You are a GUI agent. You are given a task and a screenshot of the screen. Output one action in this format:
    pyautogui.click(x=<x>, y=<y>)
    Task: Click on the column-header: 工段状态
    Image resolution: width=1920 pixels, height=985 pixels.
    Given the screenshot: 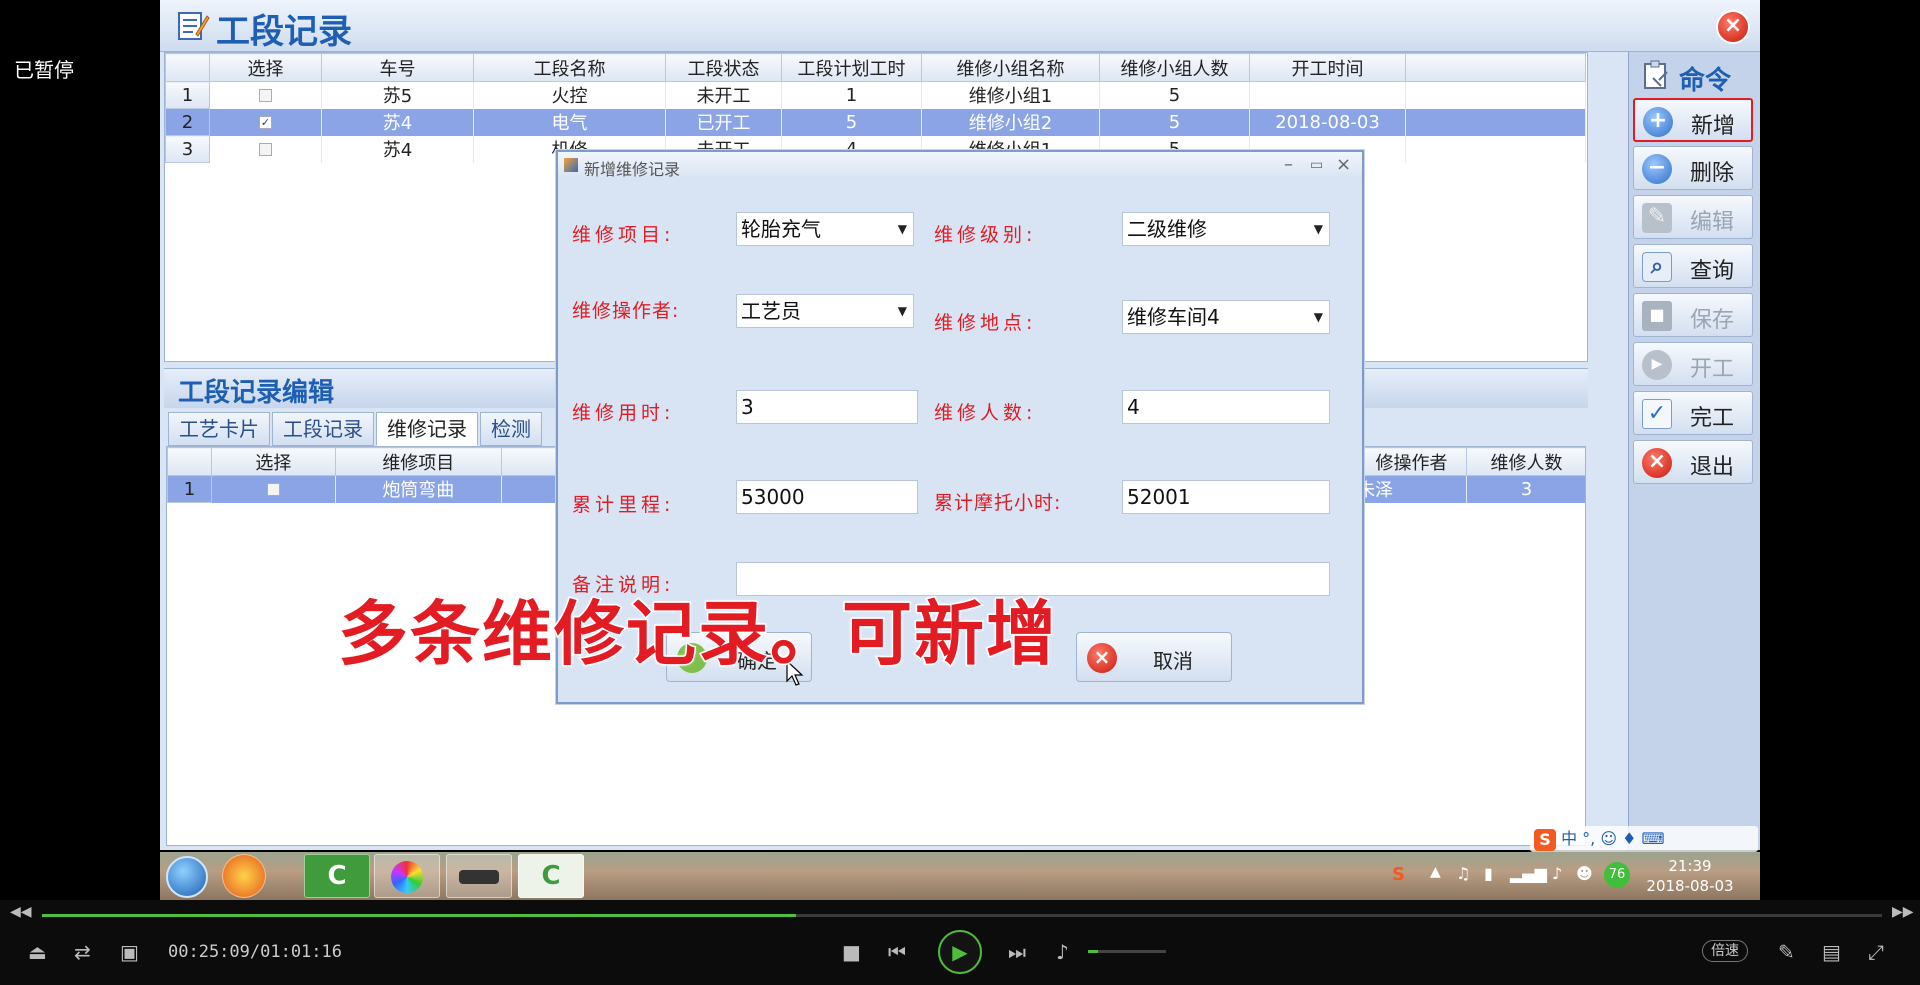 What is the action you would take?
    pyautogui.click(x=723, y=67)
    